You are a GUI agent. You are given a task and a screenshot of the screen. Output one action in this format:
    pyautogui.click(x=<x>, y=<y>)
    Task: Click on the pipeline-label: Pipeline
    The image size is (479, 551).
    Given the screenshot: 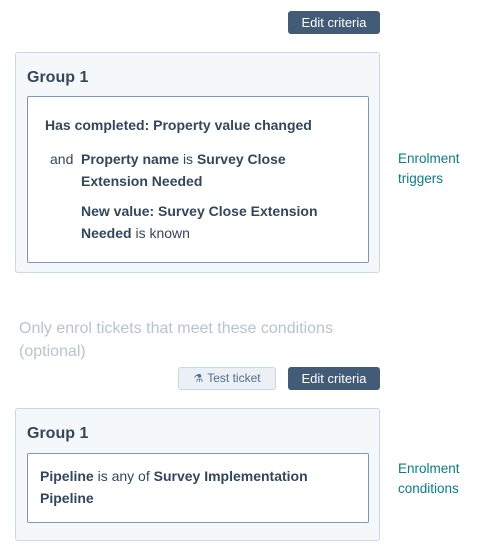 What is the action you would take?
    pyautogui.click(x=67, y=476)
    